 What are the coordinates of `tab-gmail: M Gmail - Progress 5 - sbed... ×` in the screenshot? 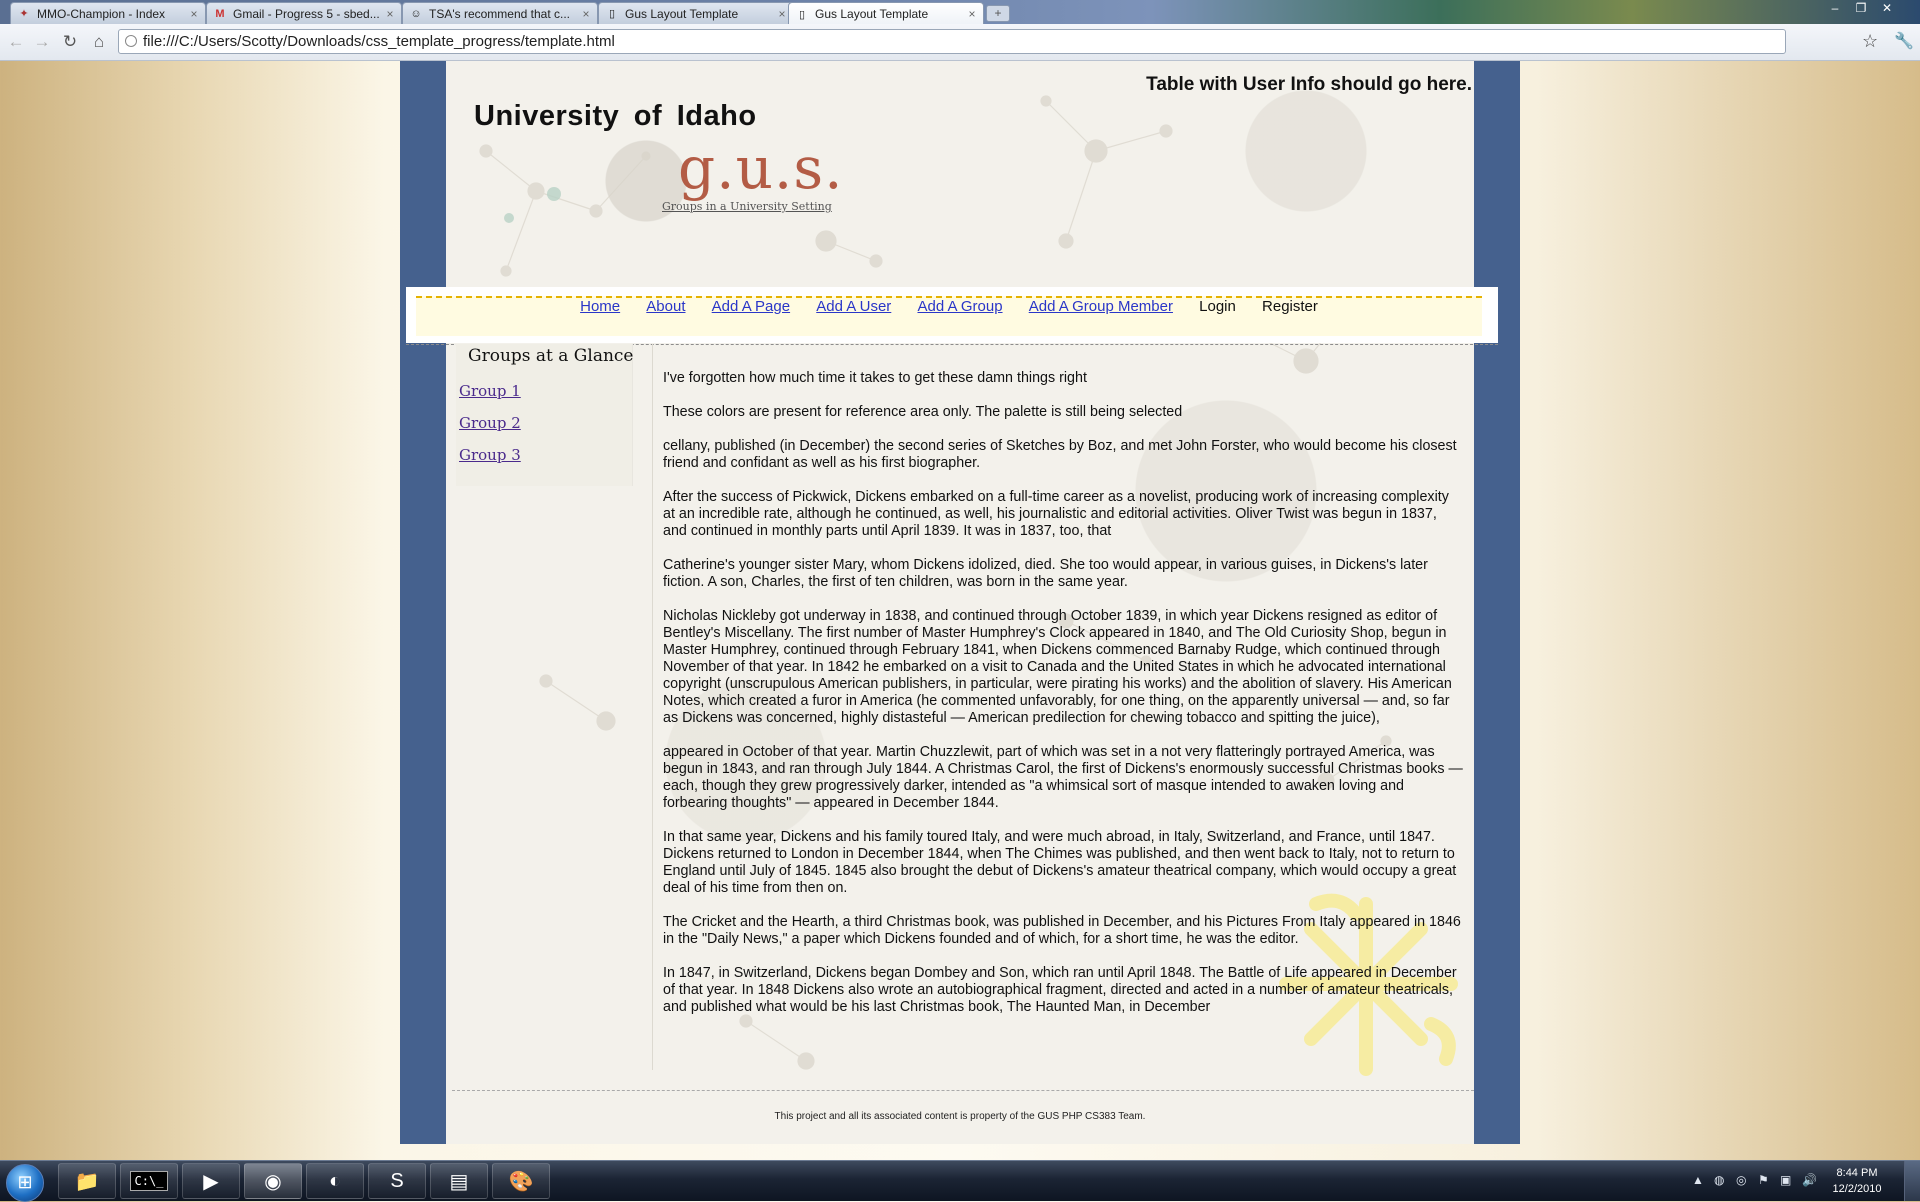 It's located at (304, 13).